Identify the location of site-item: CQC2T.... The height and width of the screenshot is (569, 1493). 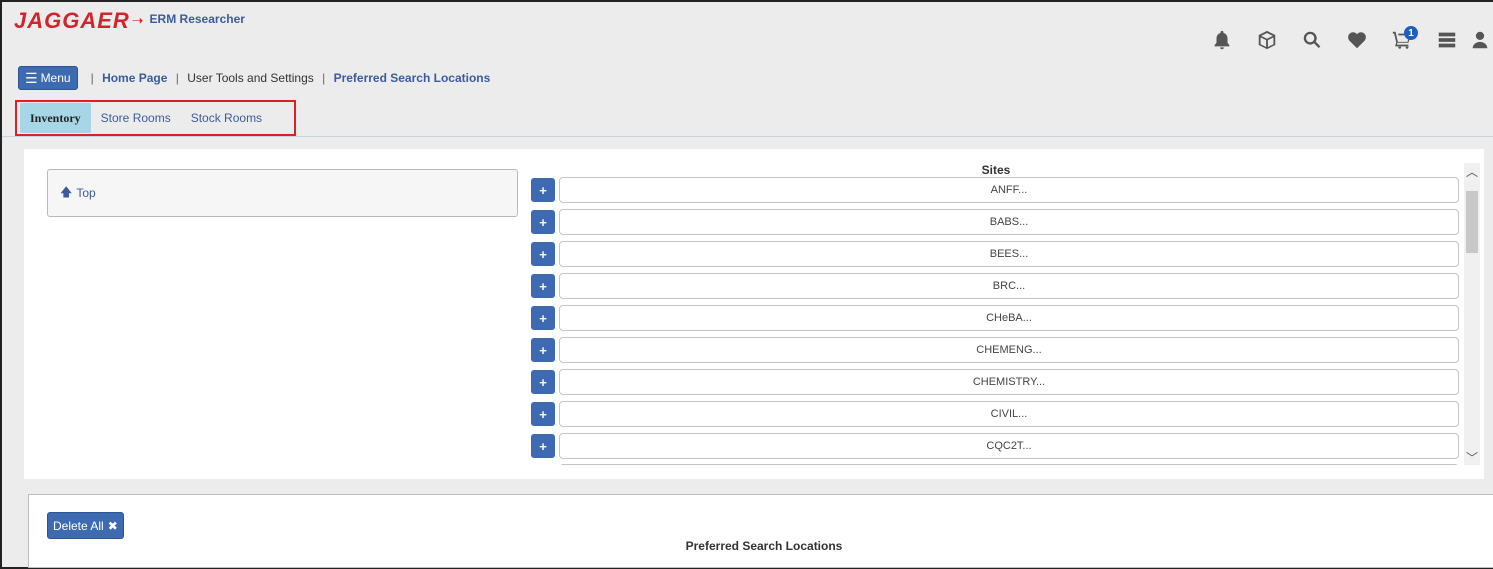
(1009, 446).